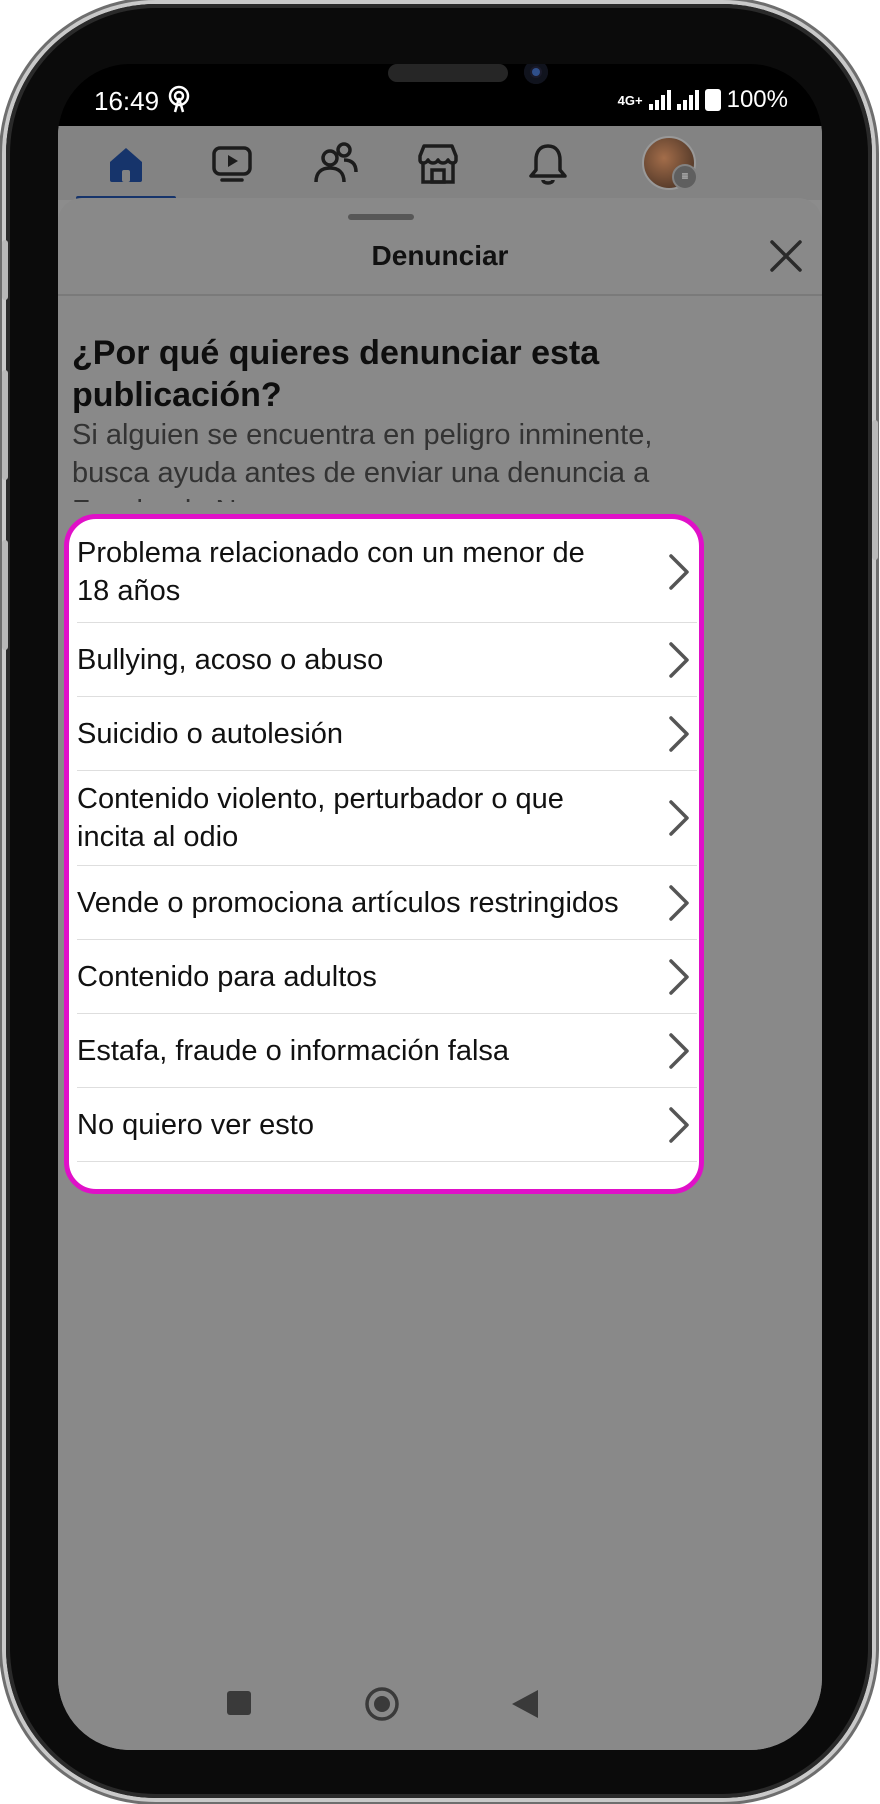  I want to click on report-option: Contenido para adultos, so click(387, 977).